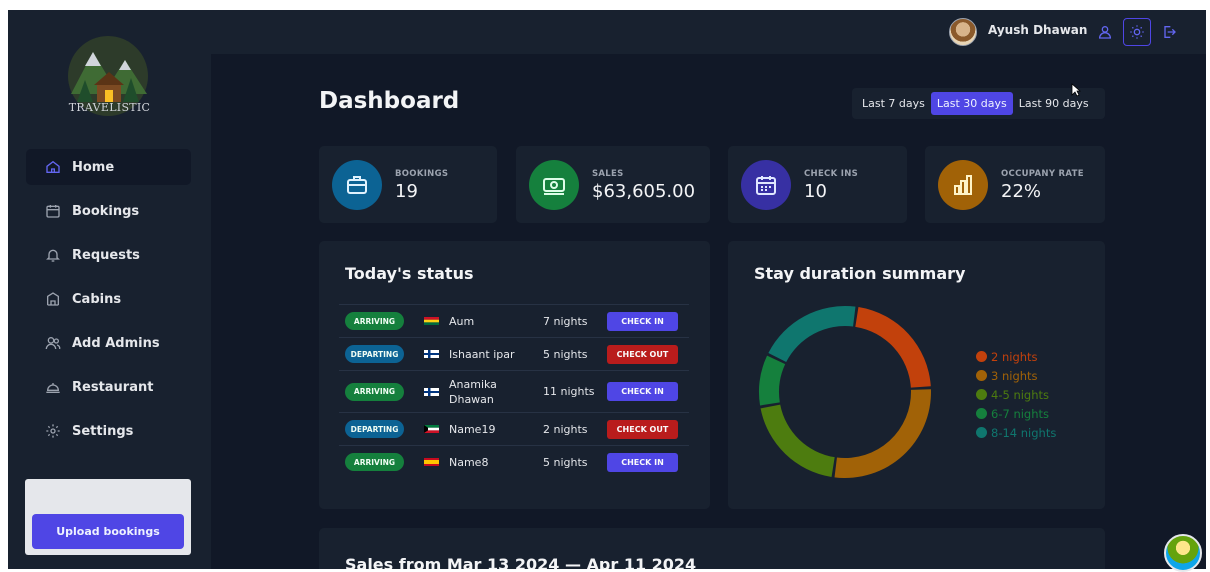  Describe the element at coordinates (1021, 191) in the screenshot. I see `stat-value: 22%` at that location.